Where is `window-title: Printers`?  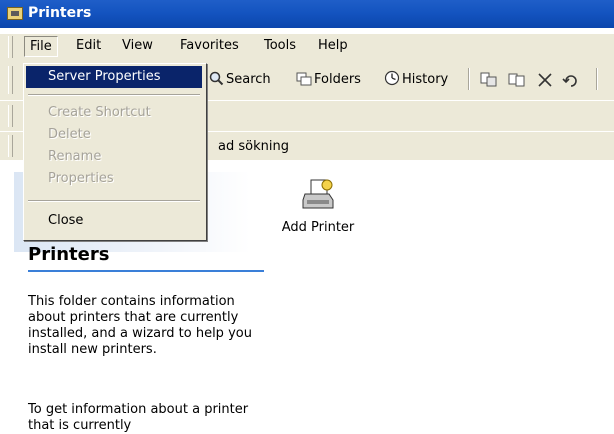
window-title: Printers is located at coordinates (60, 13).